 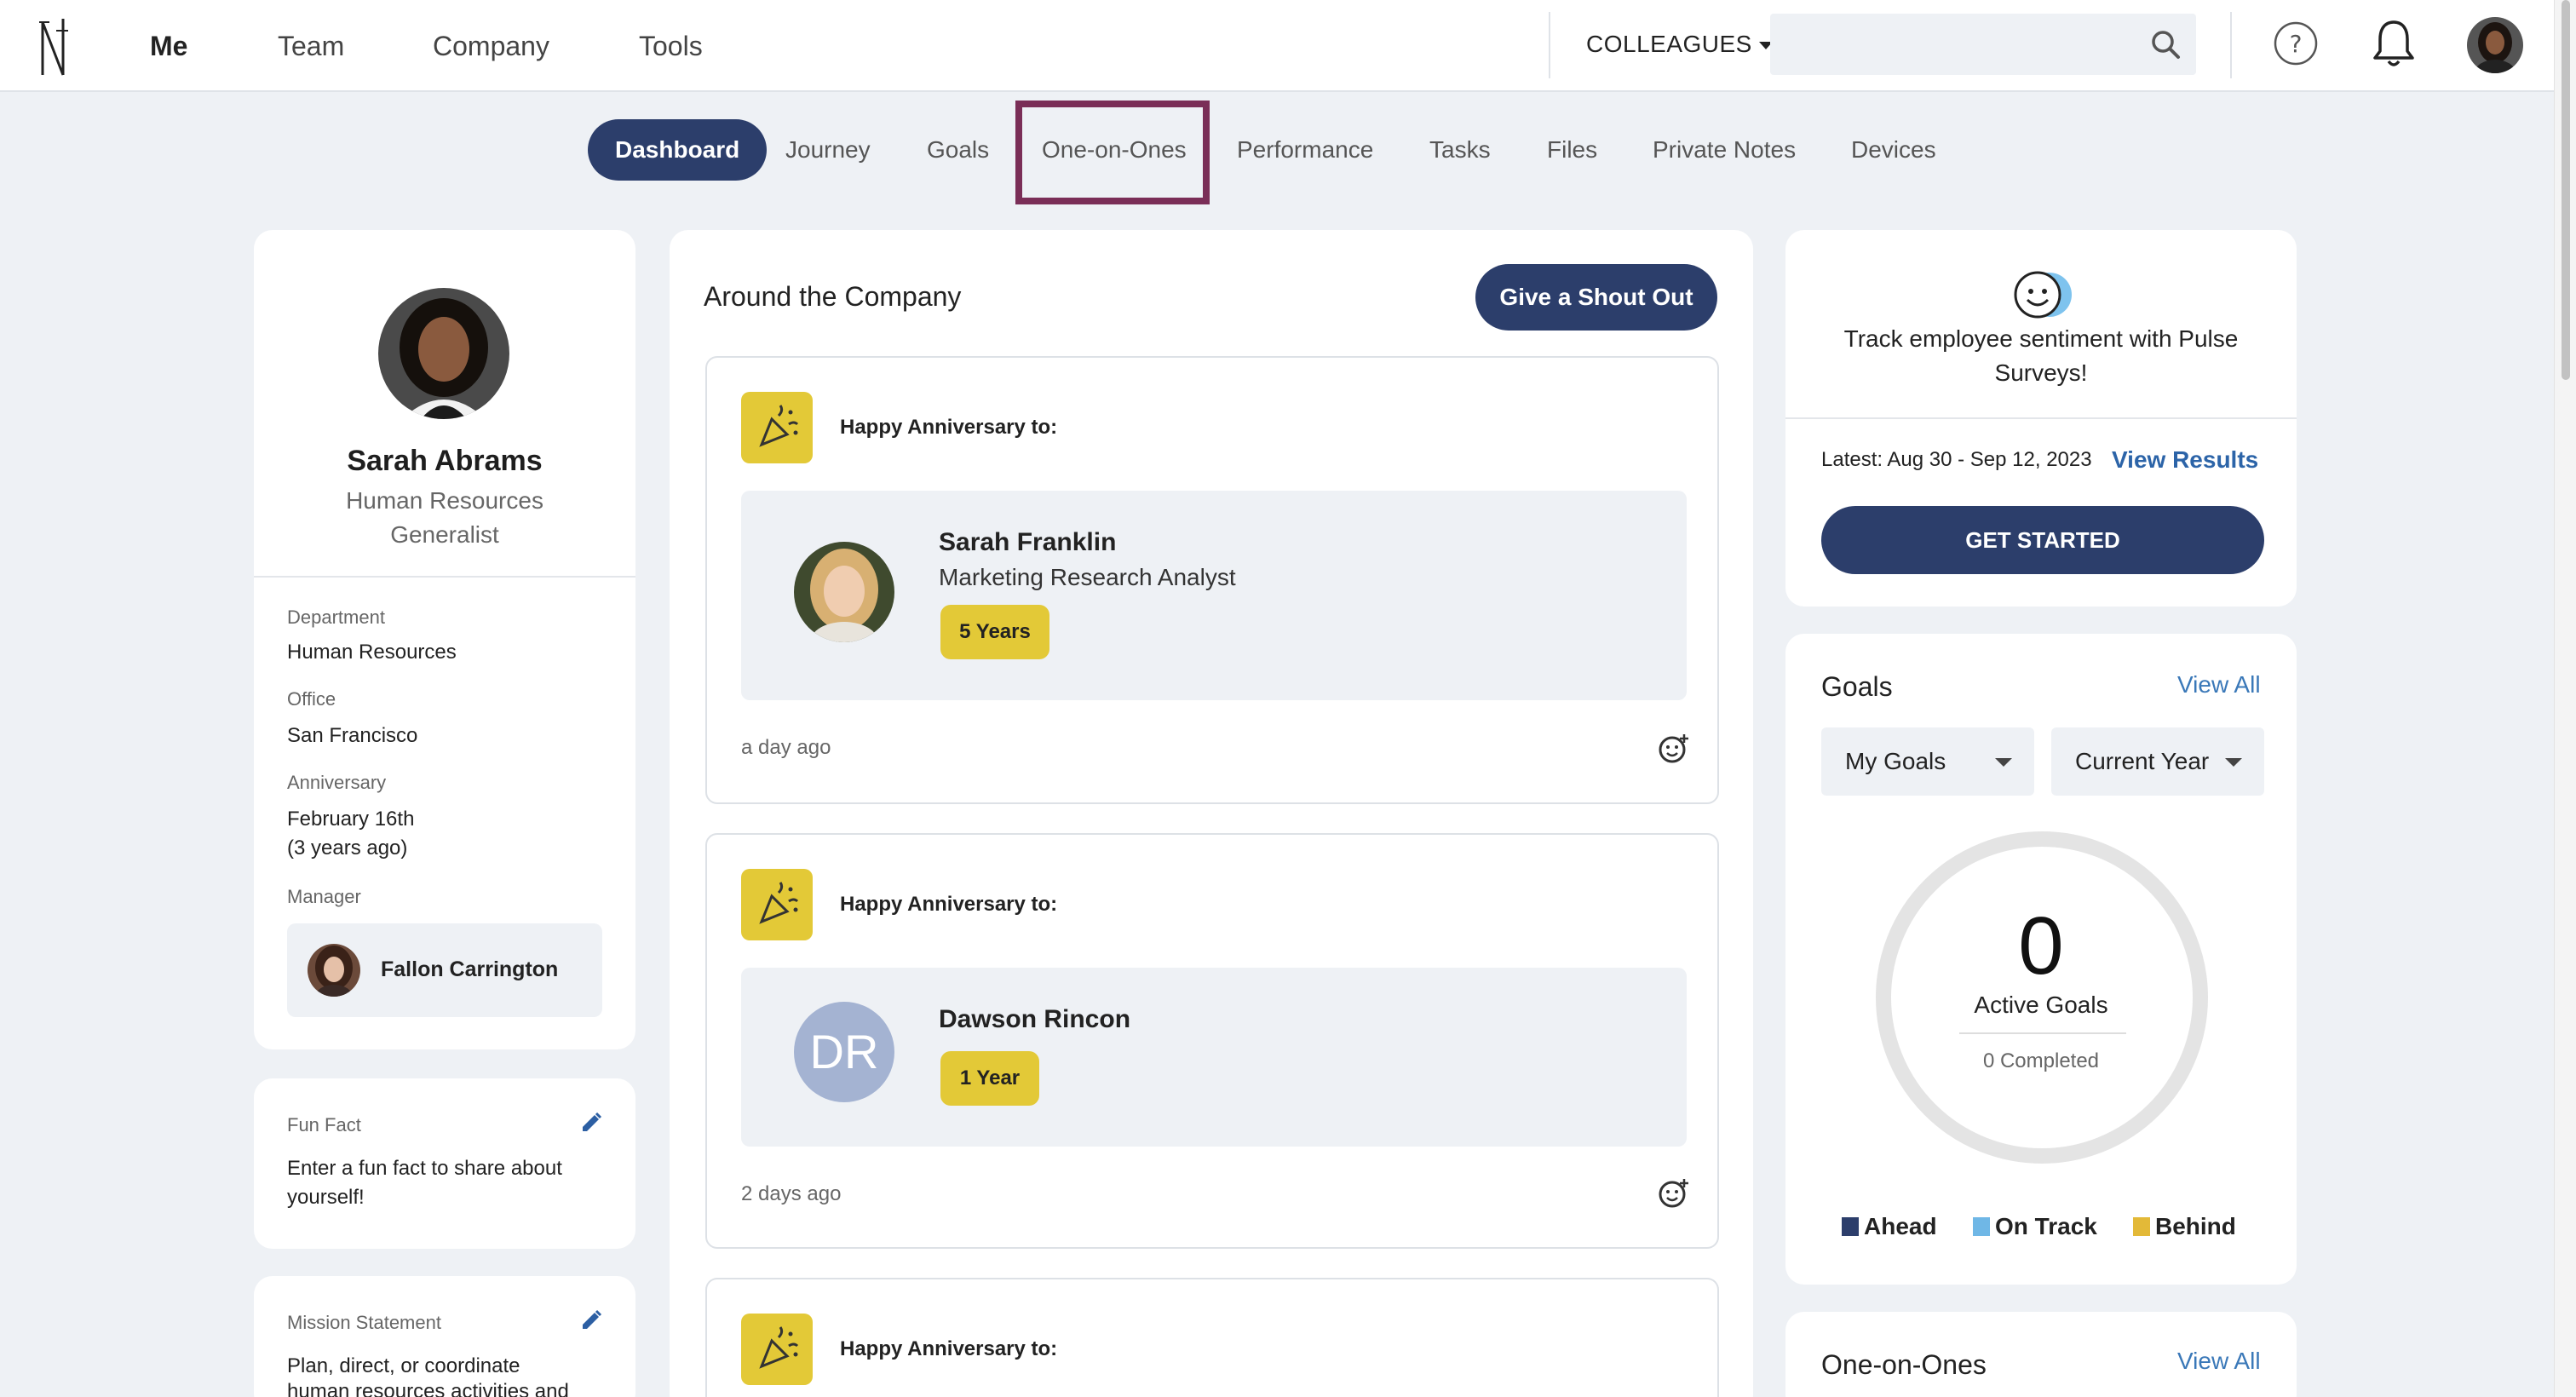 I want to click on legend-label: On Track, so click(x=2046, y=1226).